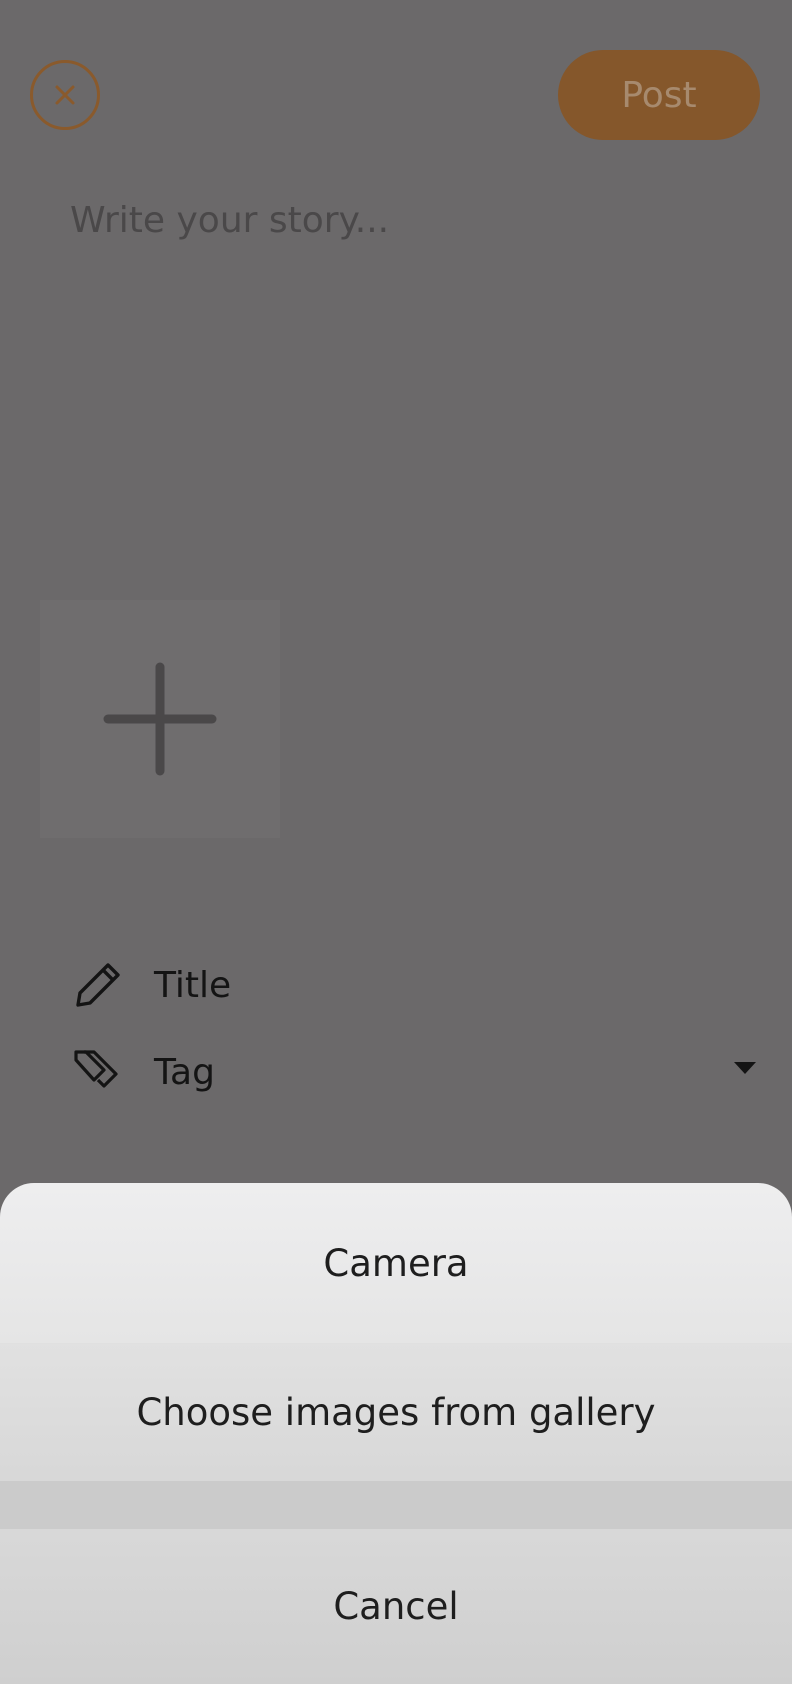  What do you see at coordinates (396, 1505) in the screenshot?
I see `action-sheet-separator` at bounding box center [396, 1505].